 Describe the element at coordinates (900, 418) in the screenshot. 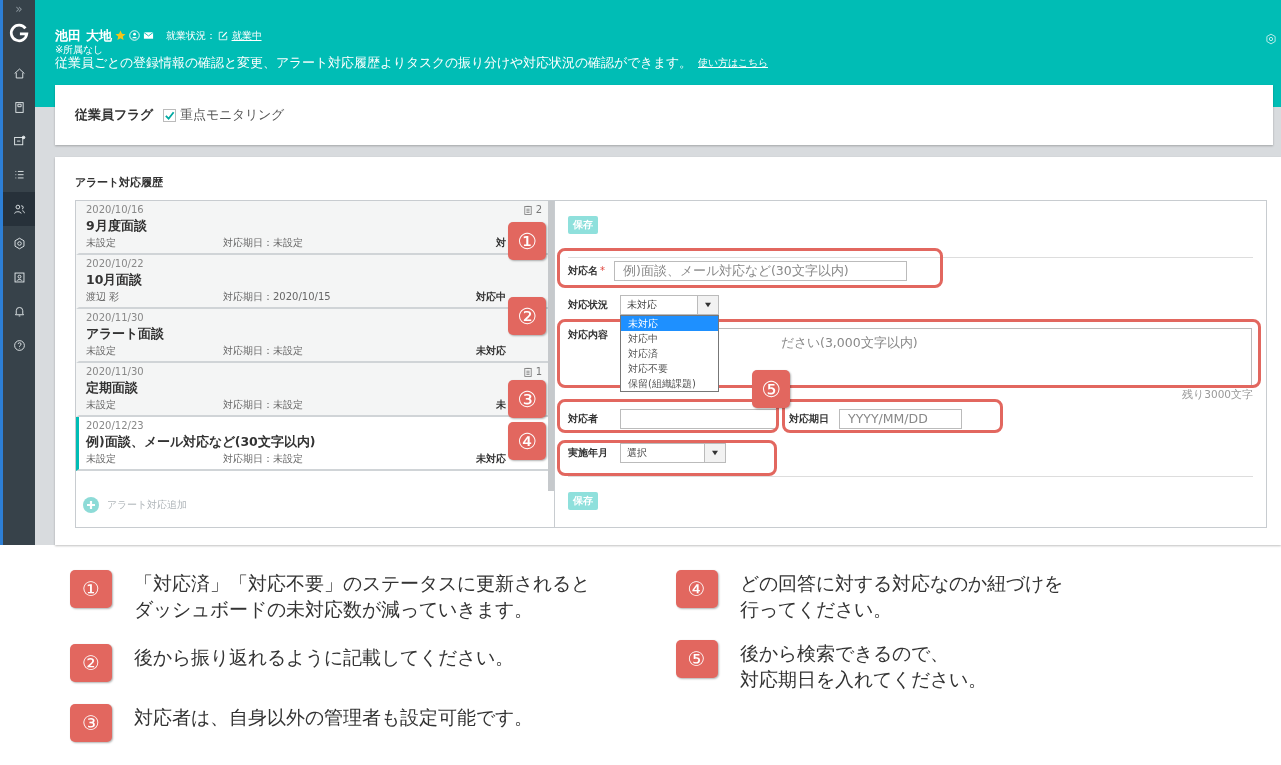

I see `due-date-input: YYYY/MM/DD` at that location.